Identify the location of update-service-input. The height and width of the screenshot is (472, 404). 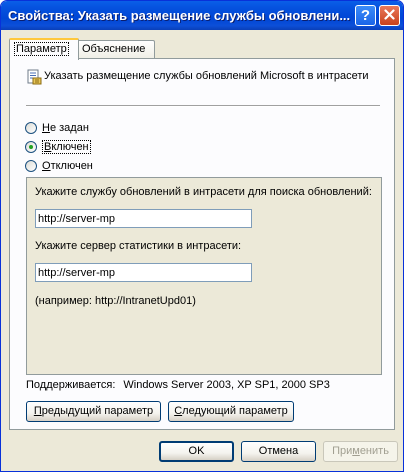
(143, 218).